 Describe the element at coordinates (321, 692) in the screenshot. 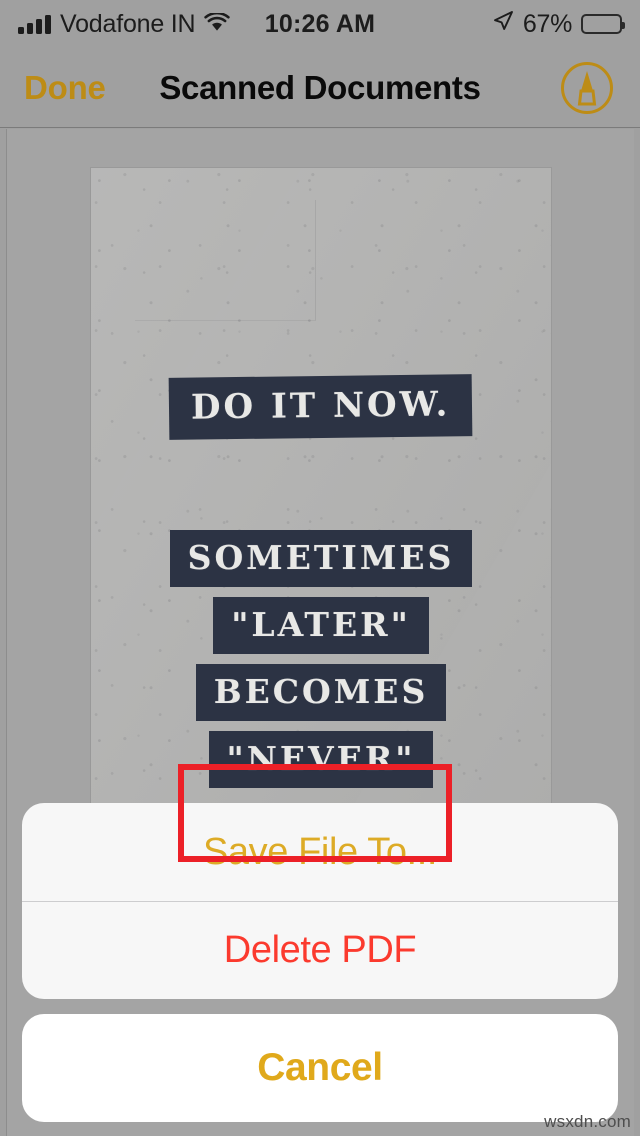

I see `poster-line-4: BECOMES` at that location.